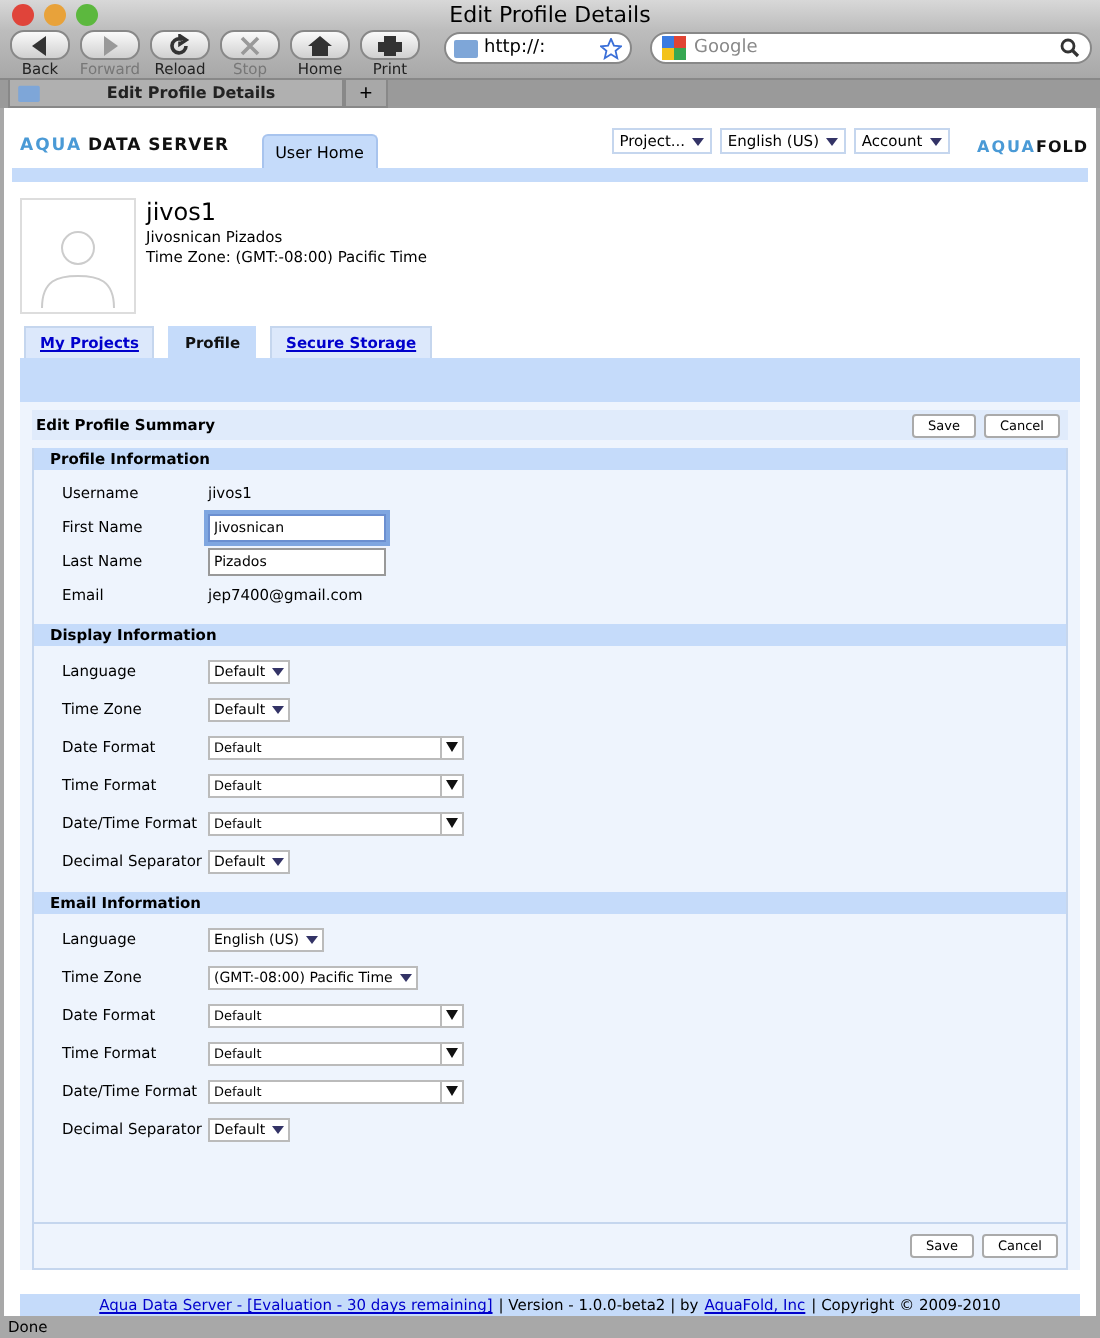 This screenshot has width=1100, height=1338. I want to click on new-tab-button: +, so click(366, 94).